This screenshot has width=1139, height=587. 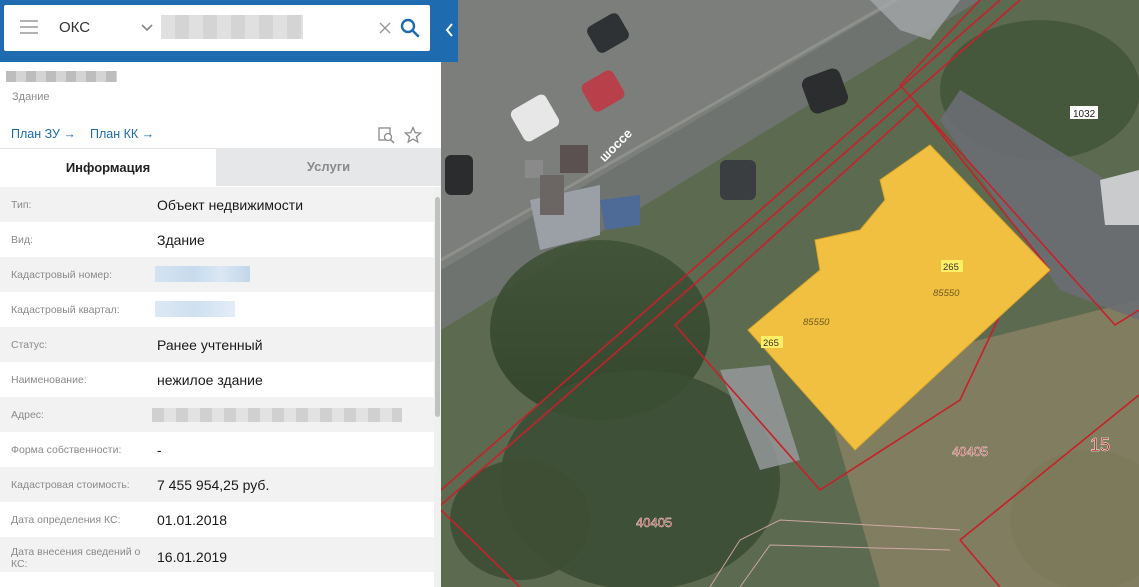 What do you see at coordinates (31, 97) in the screenshot?
I see `object-kind: Здание` at bounding box center [31, 97].